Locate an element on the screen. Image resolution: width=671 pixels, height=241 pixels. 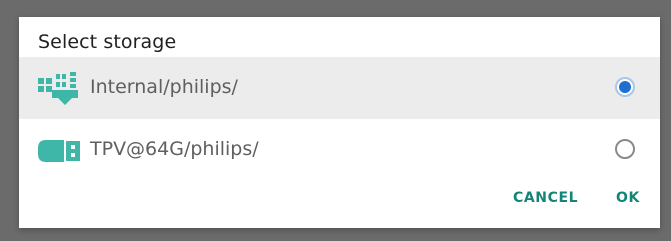
storage-option-label: Internal/philips/ is located at coordinates (164, 87).